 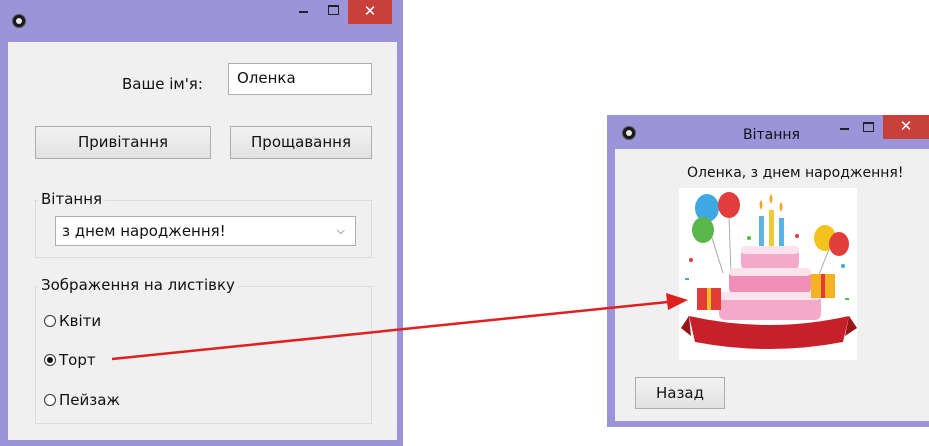 I want to click on cake-image, so click(x=768, y=274).